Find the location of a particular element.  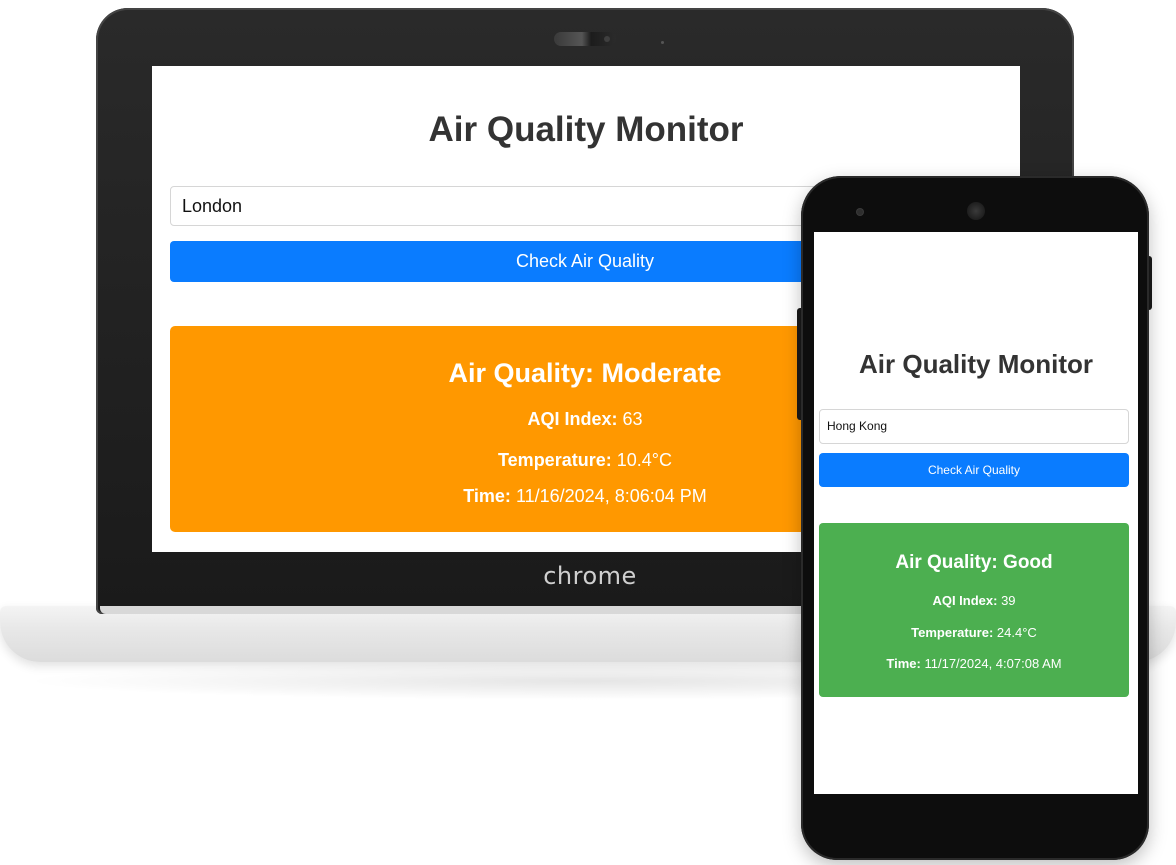

aqi-value: 39 is located at coordinates (1008, 600).